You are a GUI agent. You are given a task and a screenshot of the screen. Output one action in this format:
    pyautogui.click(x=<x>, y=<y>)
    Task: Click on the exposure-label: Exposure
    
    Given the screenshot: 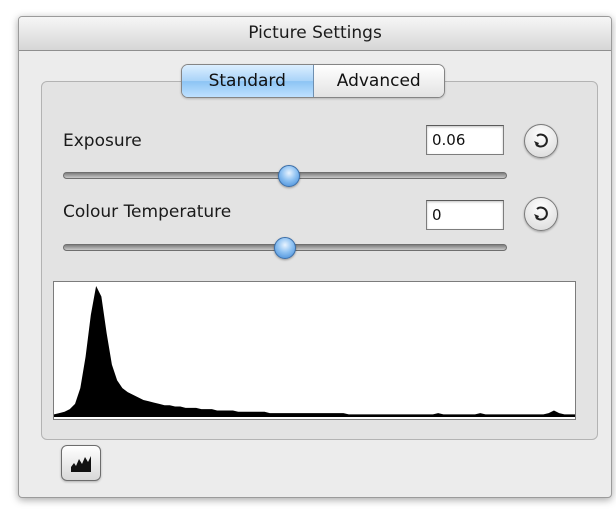 What is the action you would take?
    pyautogui.click(x=102, y=141)
    